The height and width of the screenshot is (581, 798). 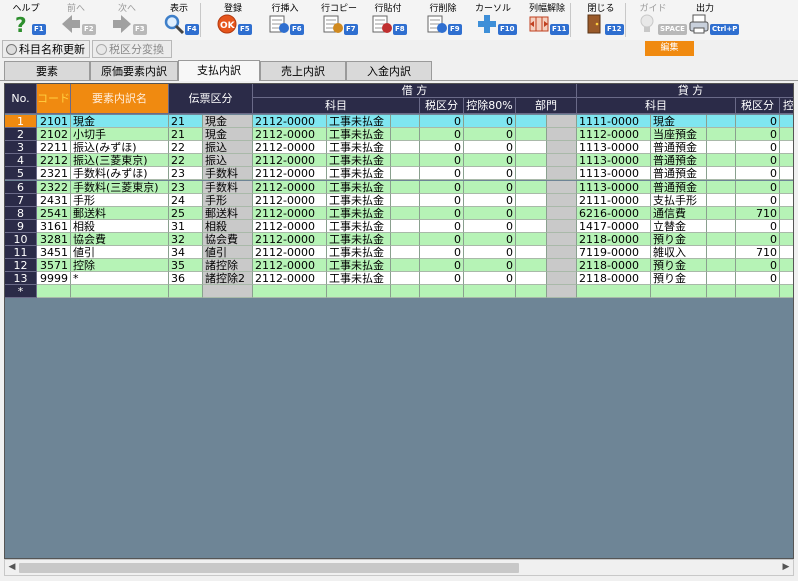 I want to click on element-name-cell: 手数料(三菱東京), so click(x=120, y=187).